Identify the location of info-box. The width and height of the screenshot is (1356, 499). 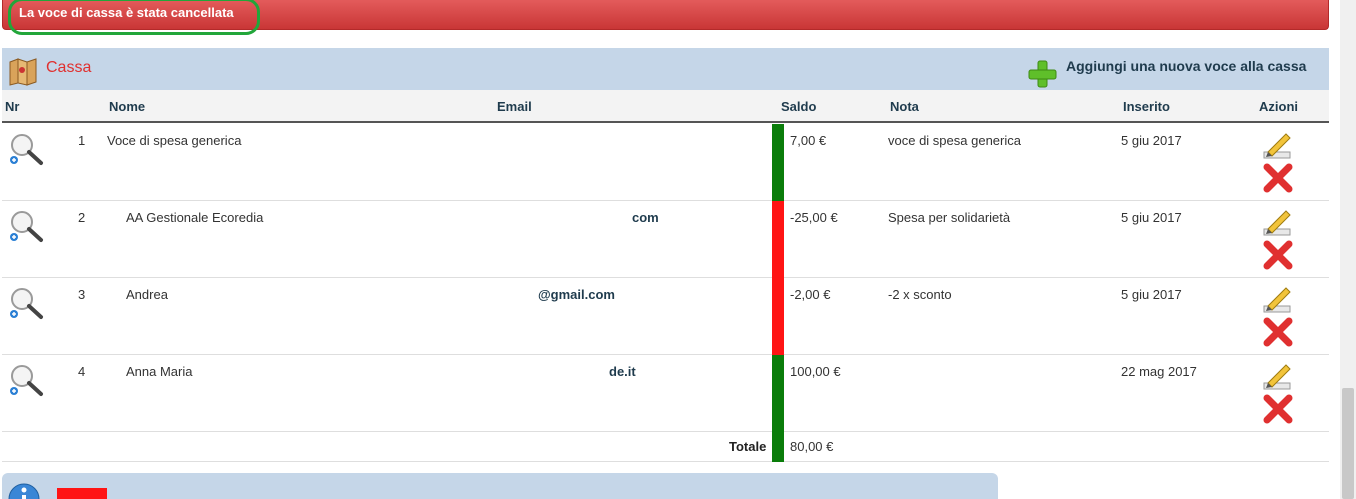
(500, 486).